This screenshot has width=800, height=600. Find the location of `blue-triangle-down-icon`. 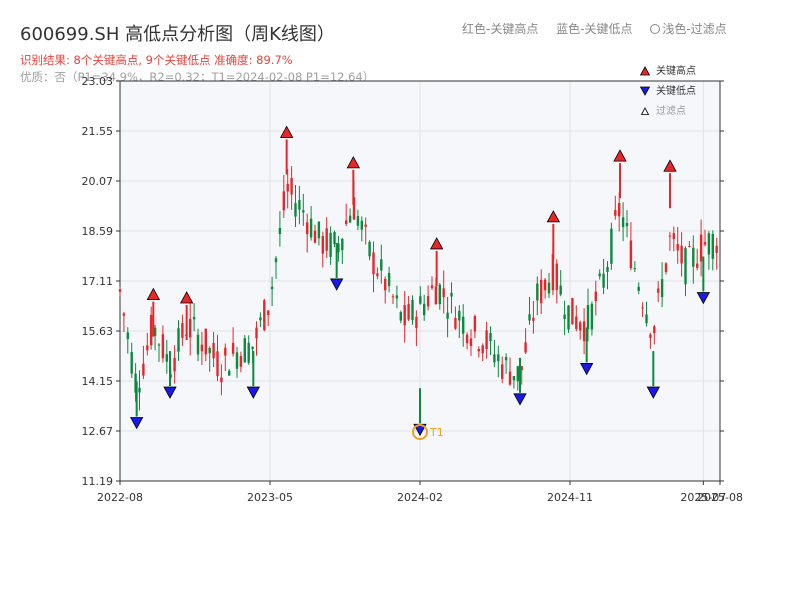

blue-triangle-down-icon is located at coordinates (645, 91).